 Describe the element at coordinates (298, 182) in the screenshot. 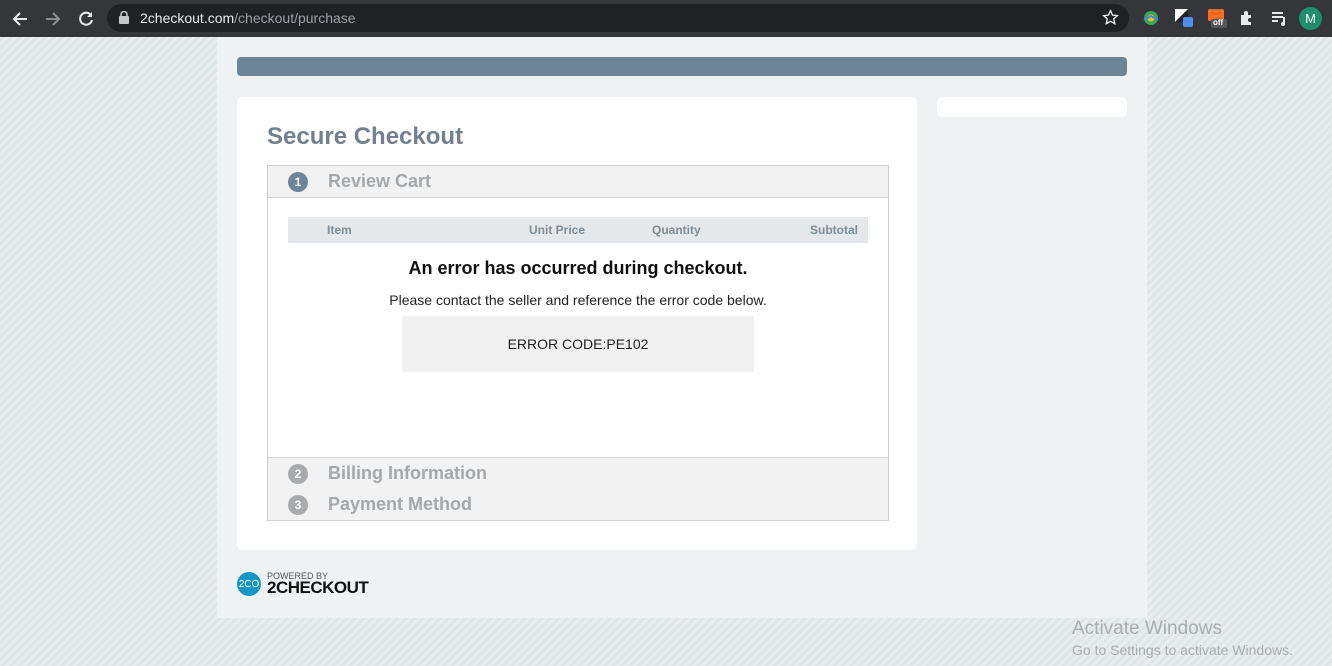

I see `step-number-badge: 1` at that location.